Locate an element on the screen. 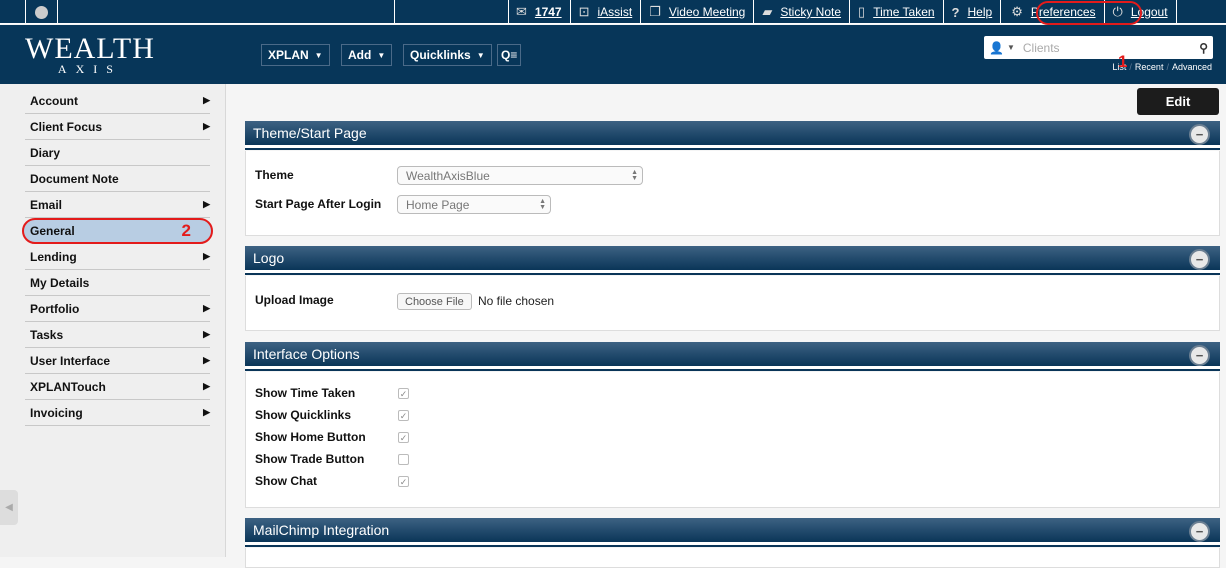 The width and height of the screenshot is (1226, 568). sidebar-item-label: Invoicing is located at coordinates (56, 412).